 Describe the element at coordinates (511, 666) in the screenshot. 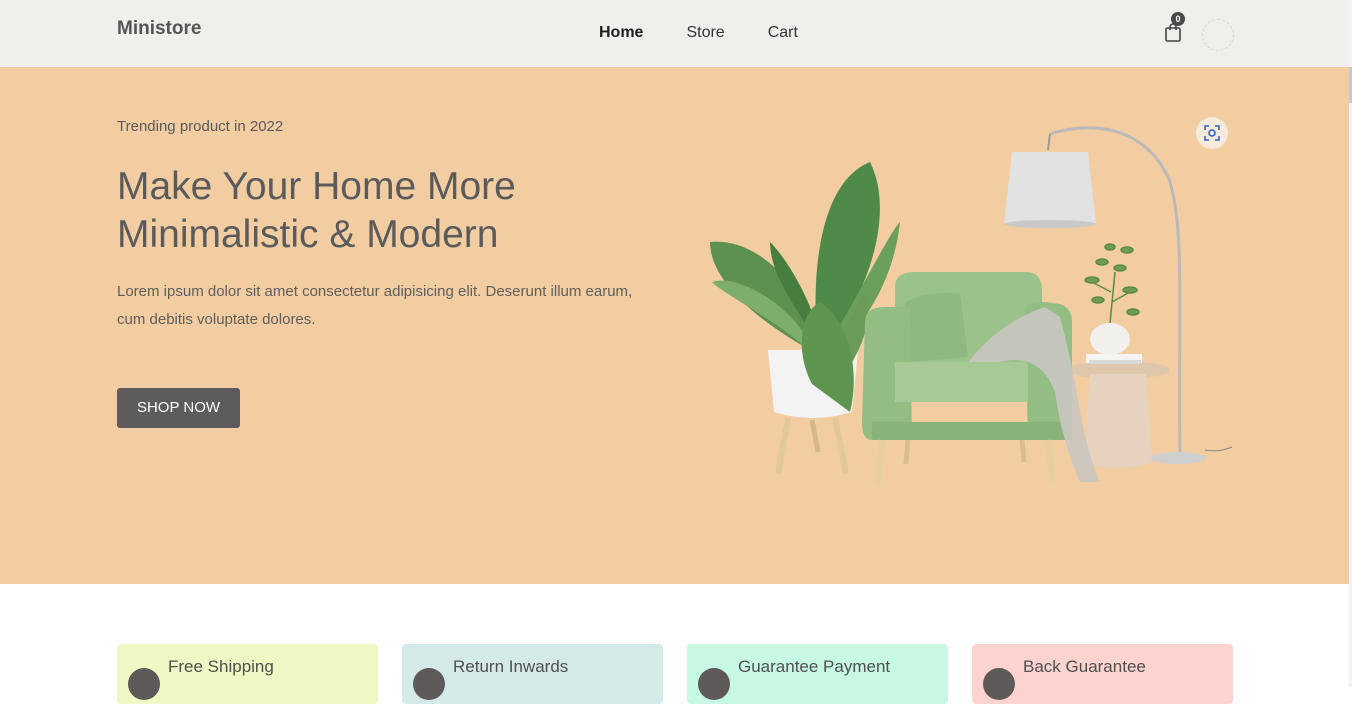

I see `feature-title: Return Inwards` at that location.